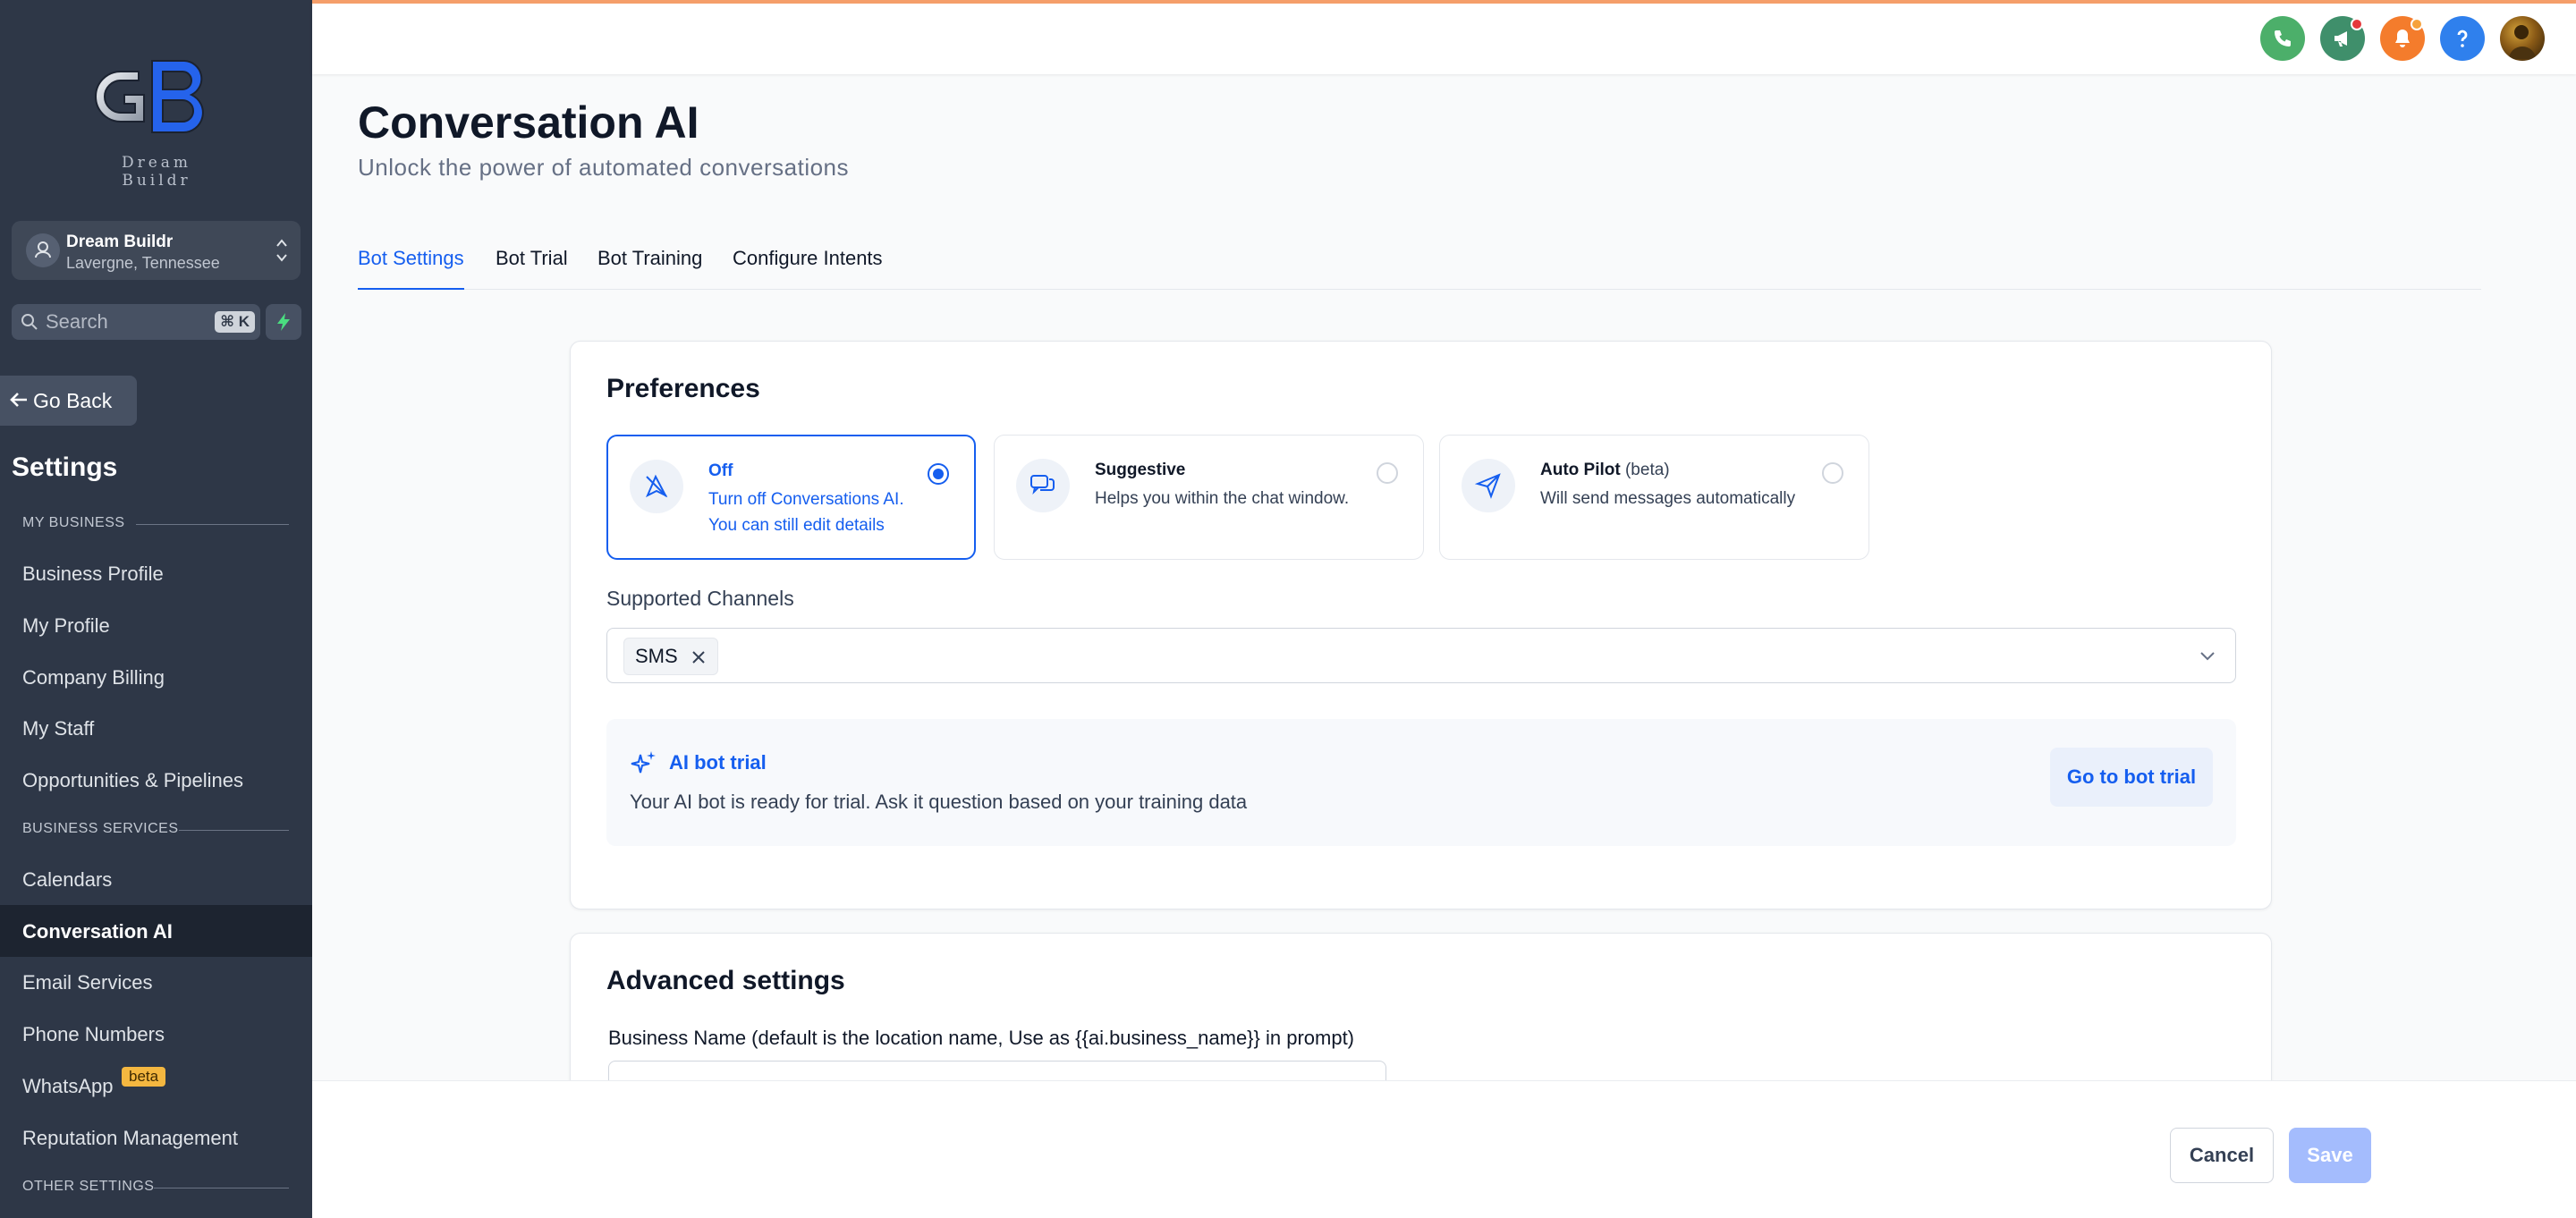  I want to click on paper-plane-icon, so click(1488, 486).